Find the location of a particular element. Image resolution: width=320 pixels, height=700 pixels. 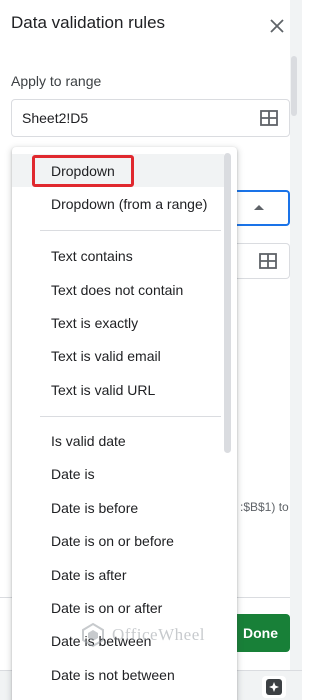

menu-item-text-is-valid-email: Text is valid email is located at coordinates (118, 355).